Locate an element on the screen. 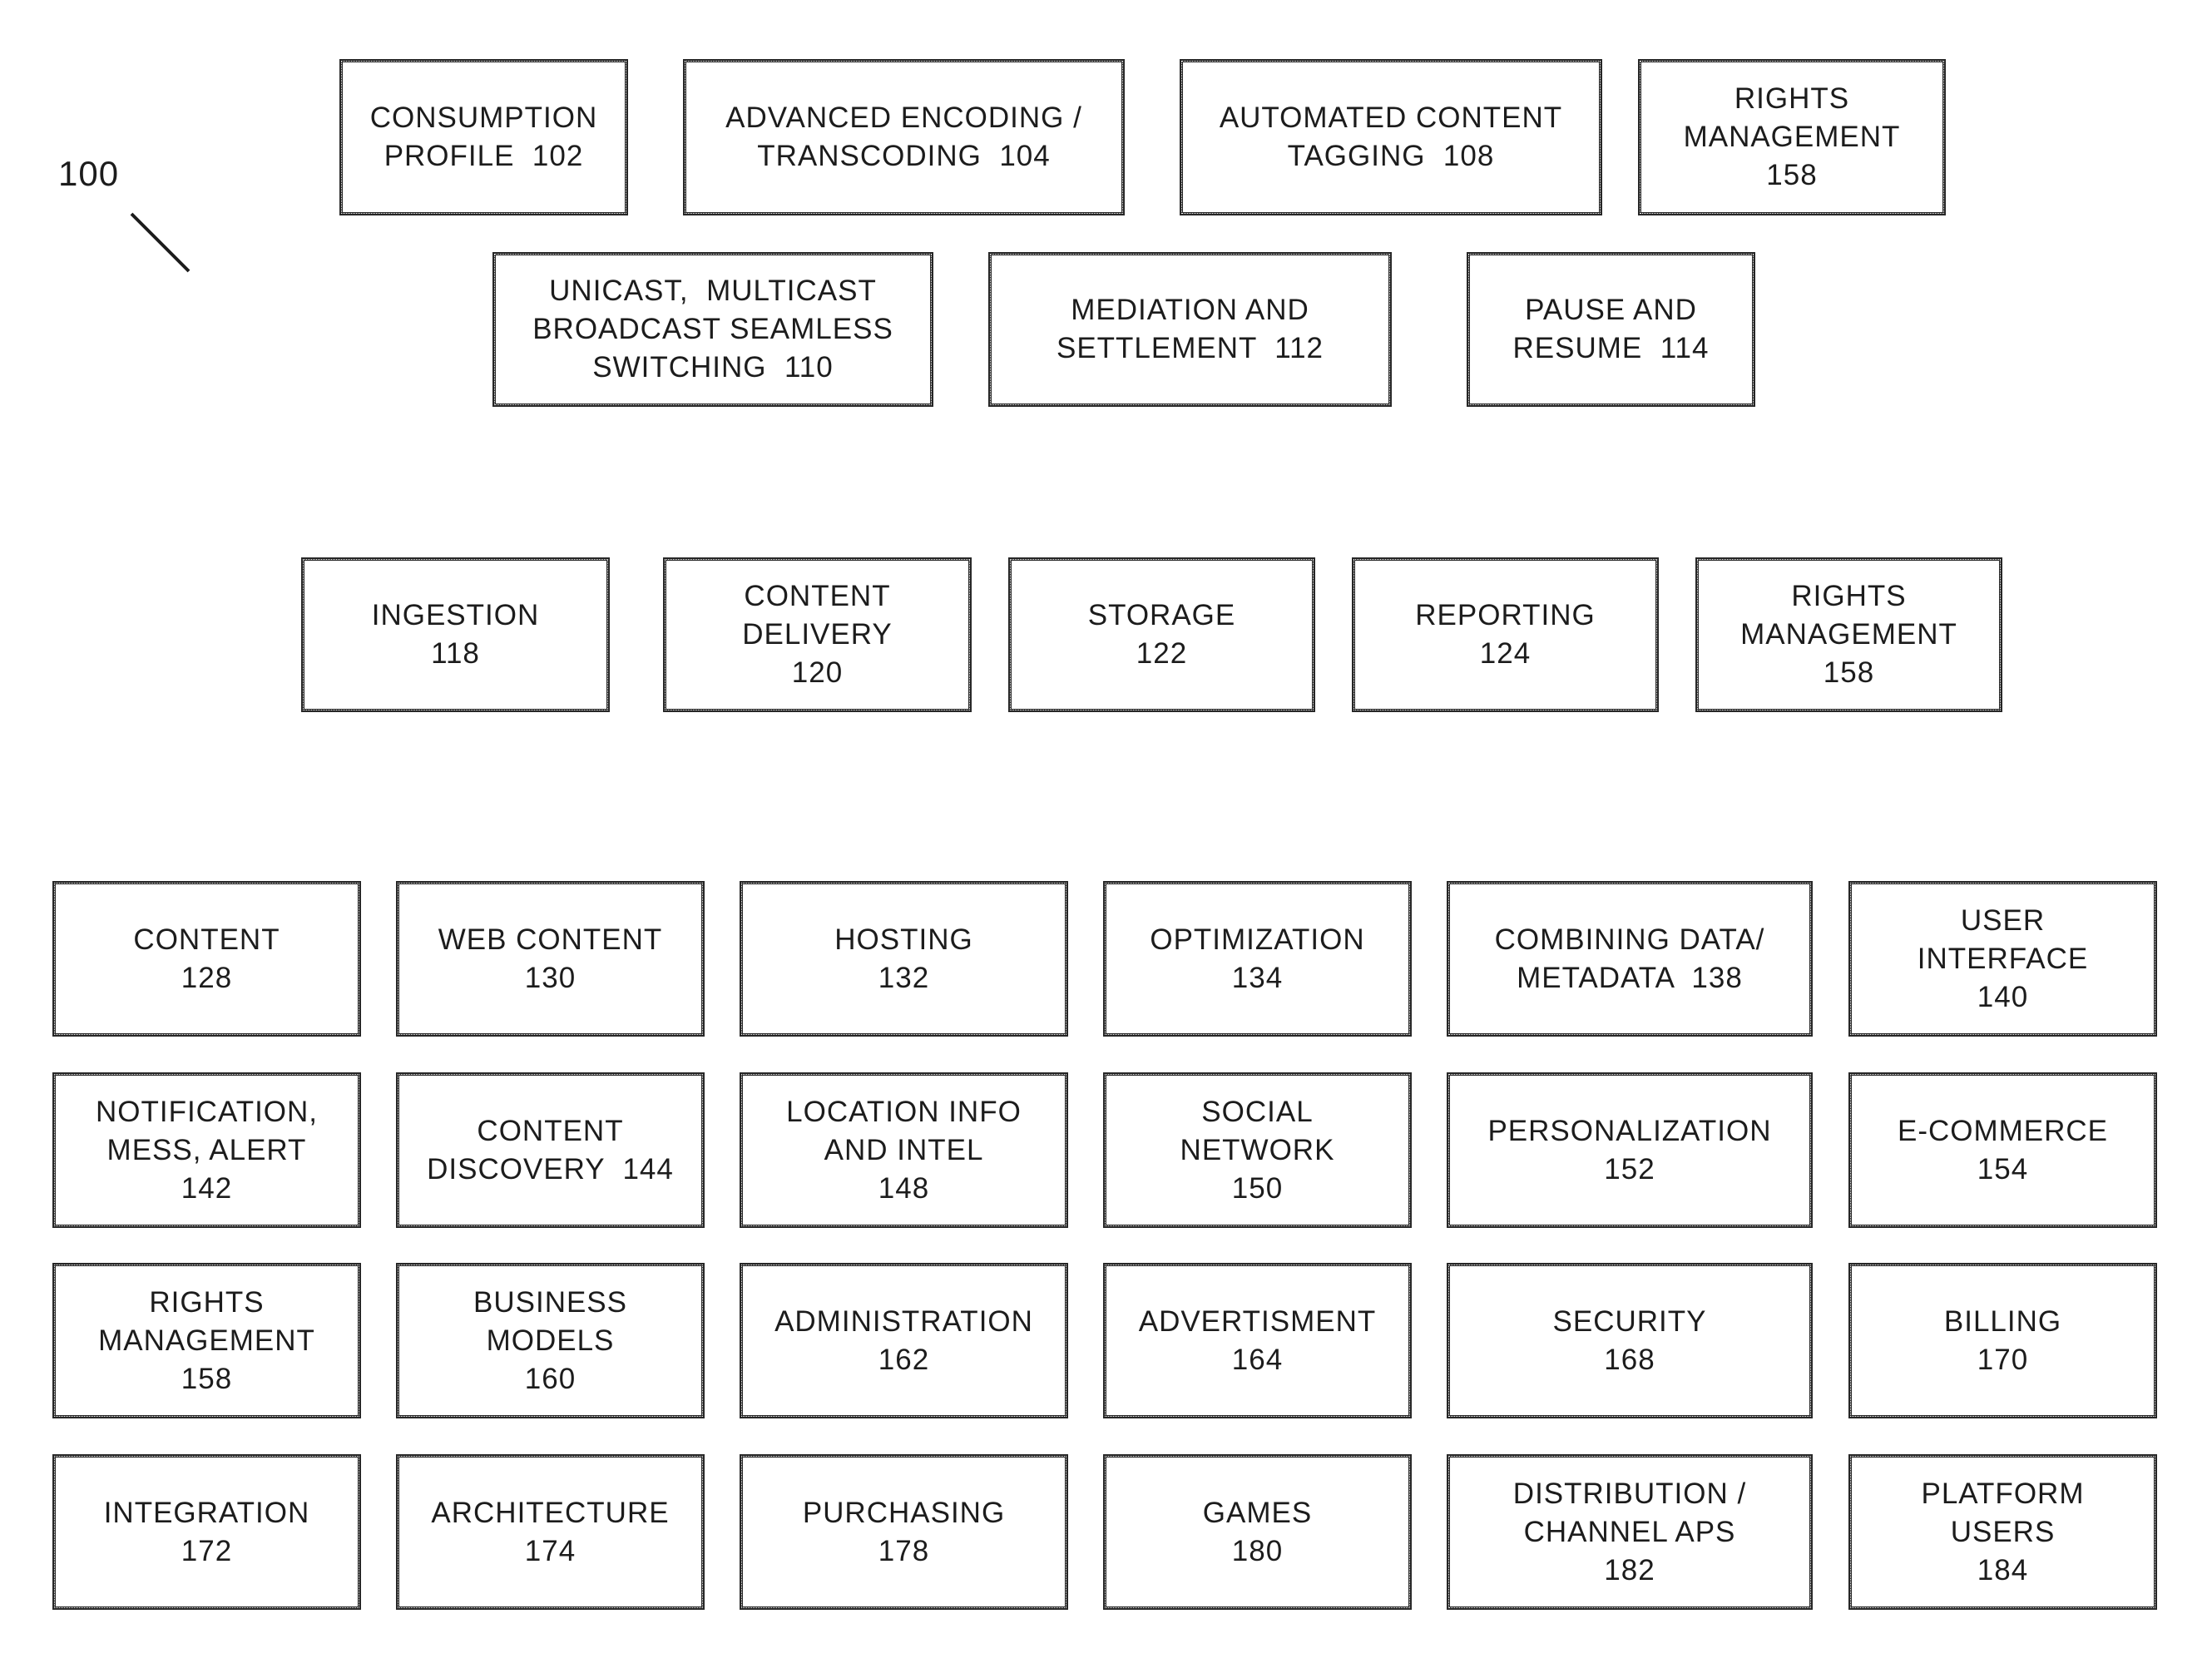 This screenshot has height=1678, width=2212. block-consumption-profile: CONSUMPTION PROFILE 102 is located at coordinates (483, 137).